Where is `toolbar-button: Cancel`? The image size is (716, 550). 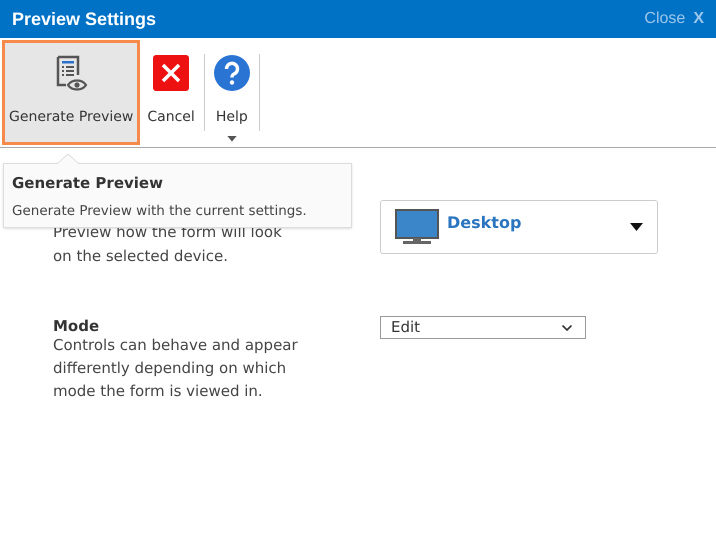
toolbar-button: Cancel is located at coordinates (171, 92).